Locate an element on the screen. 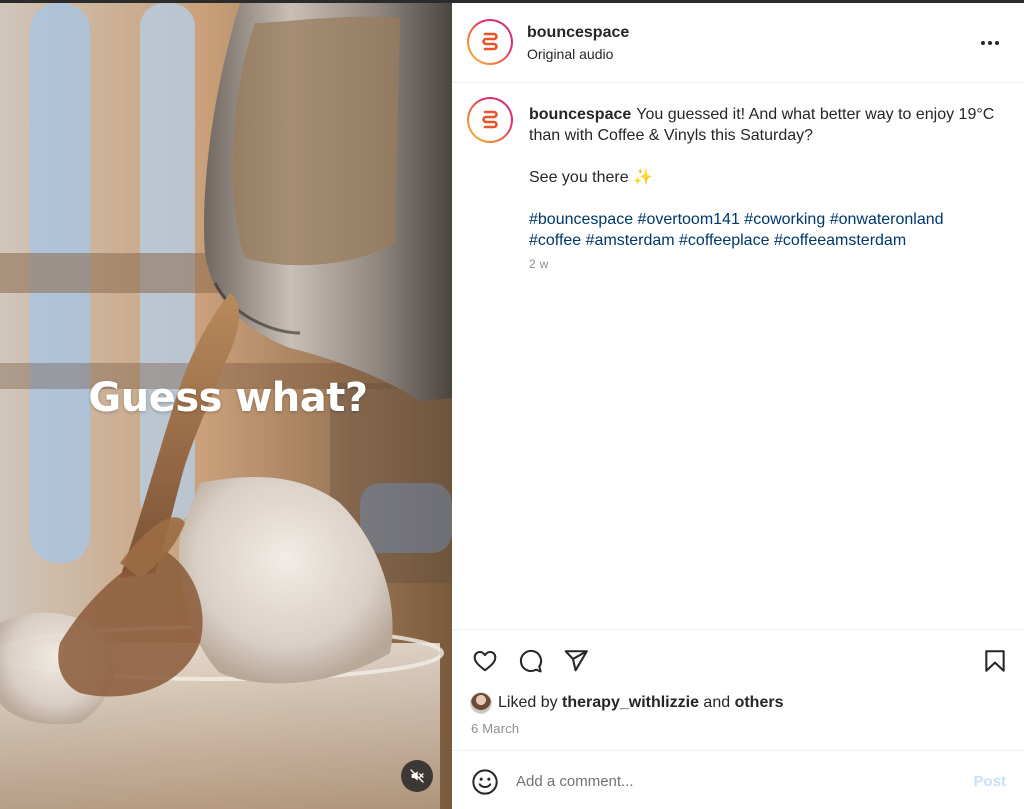 This screenshot has width=1024, height=809. more-options-button is located at coordinates (990, 43).